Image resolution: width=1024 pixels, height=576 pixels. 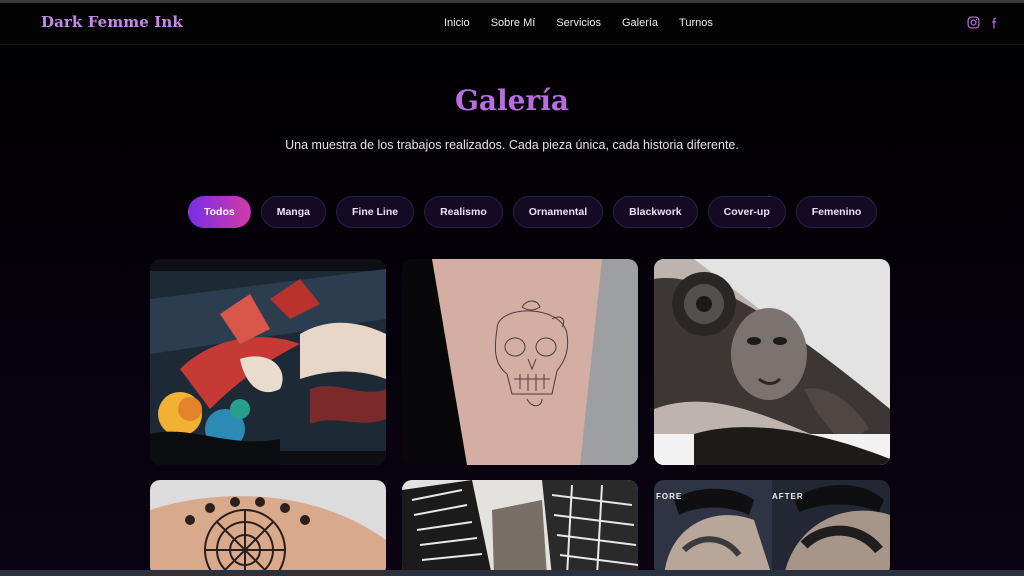 What do you see at coordinates (746, 212) in the screenshot?
I see `filter-cover-up: Cover-up` at bounding box center [746, 212].